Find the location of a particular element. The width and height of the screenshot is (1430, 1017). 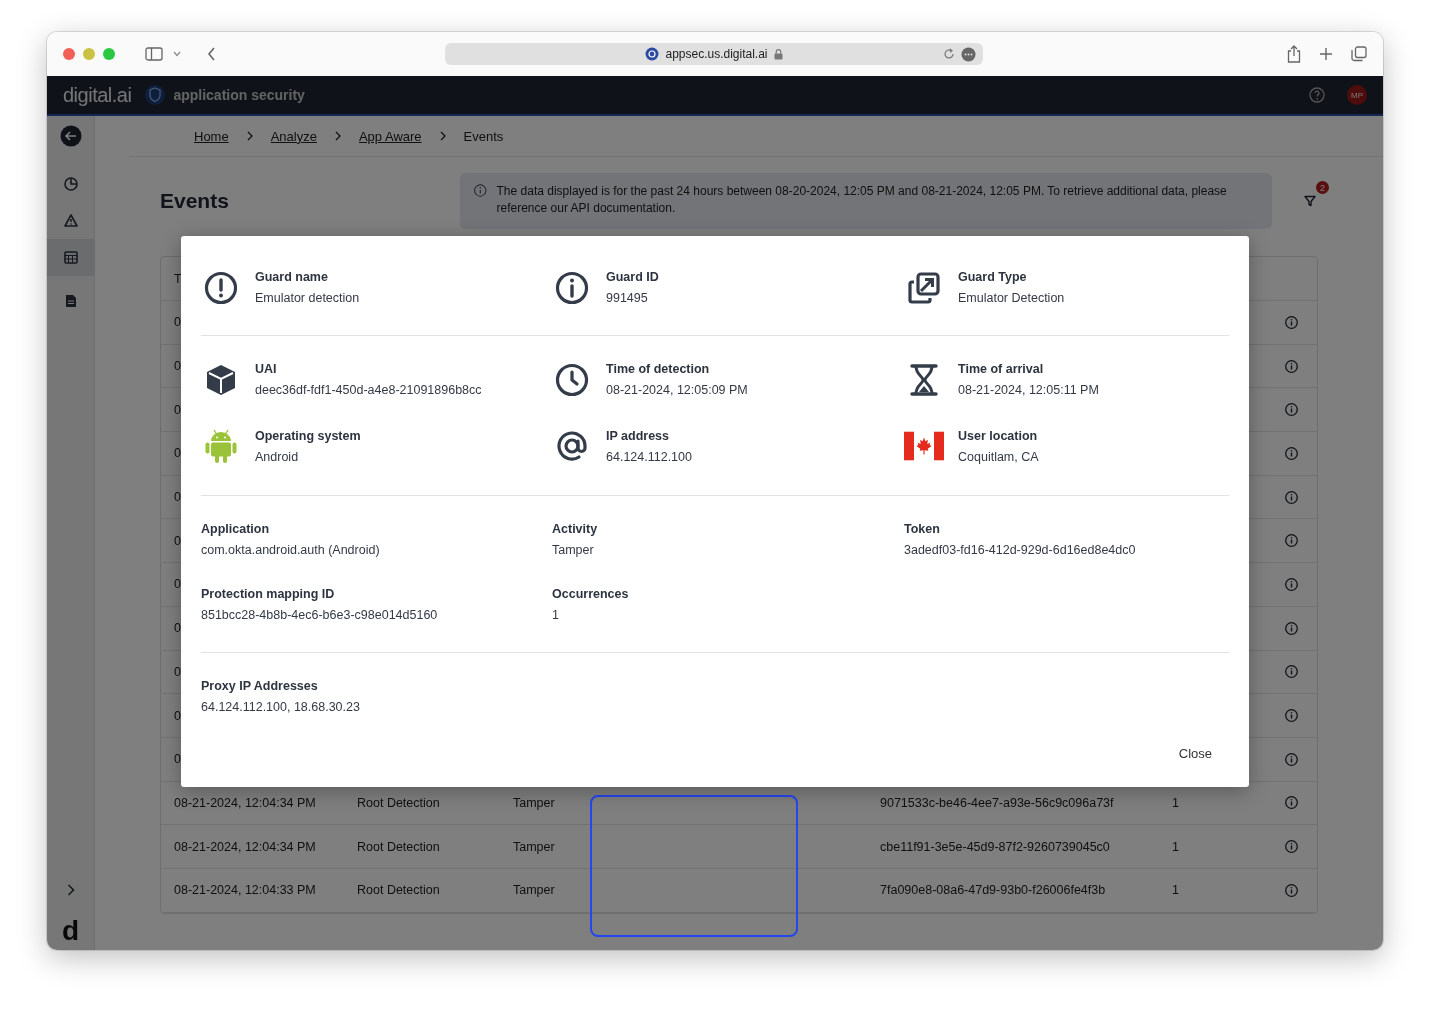

sidebar-item is located at coordinates (70, 257).